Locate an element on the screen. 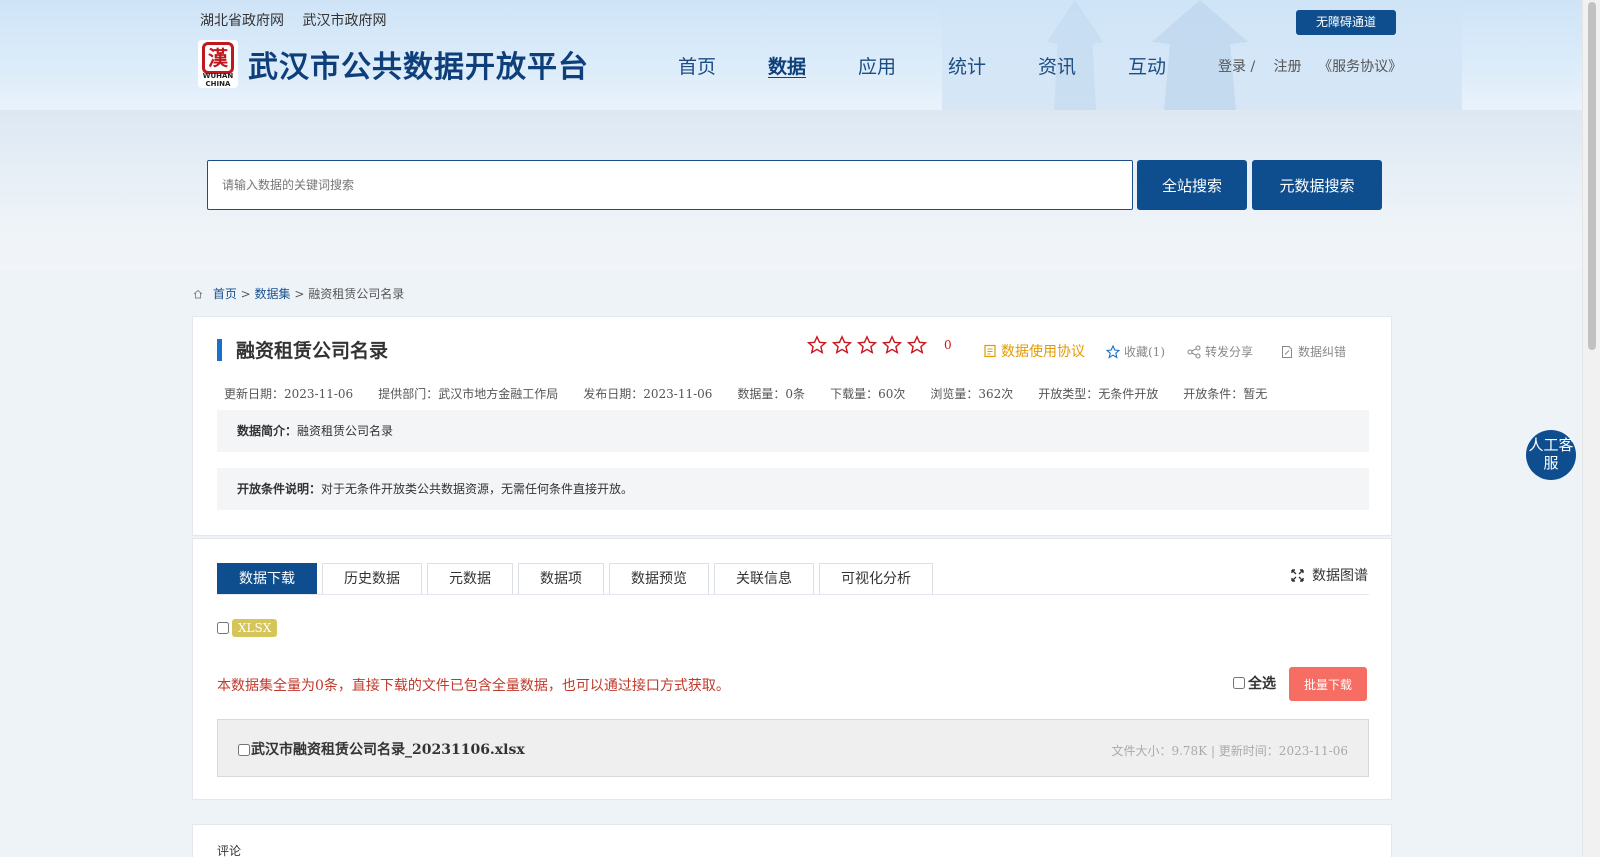 This screenshot has width=1600, height=857. site-logo: 漢 WUHAN CHINA 武汉市公共数据开放平台 is located at coordinates (393, 64).